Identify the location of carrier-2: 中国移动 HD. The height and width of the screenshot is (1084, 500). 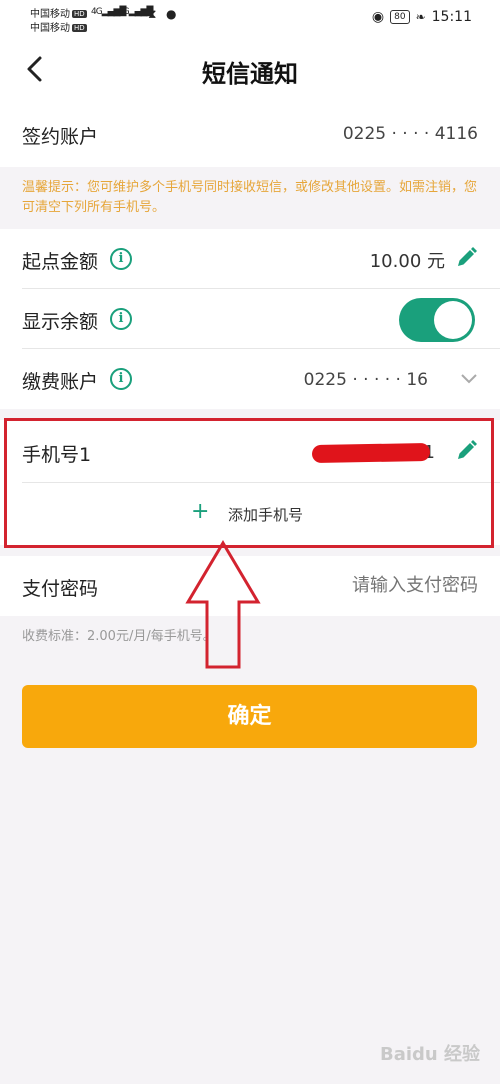
(58, 28).